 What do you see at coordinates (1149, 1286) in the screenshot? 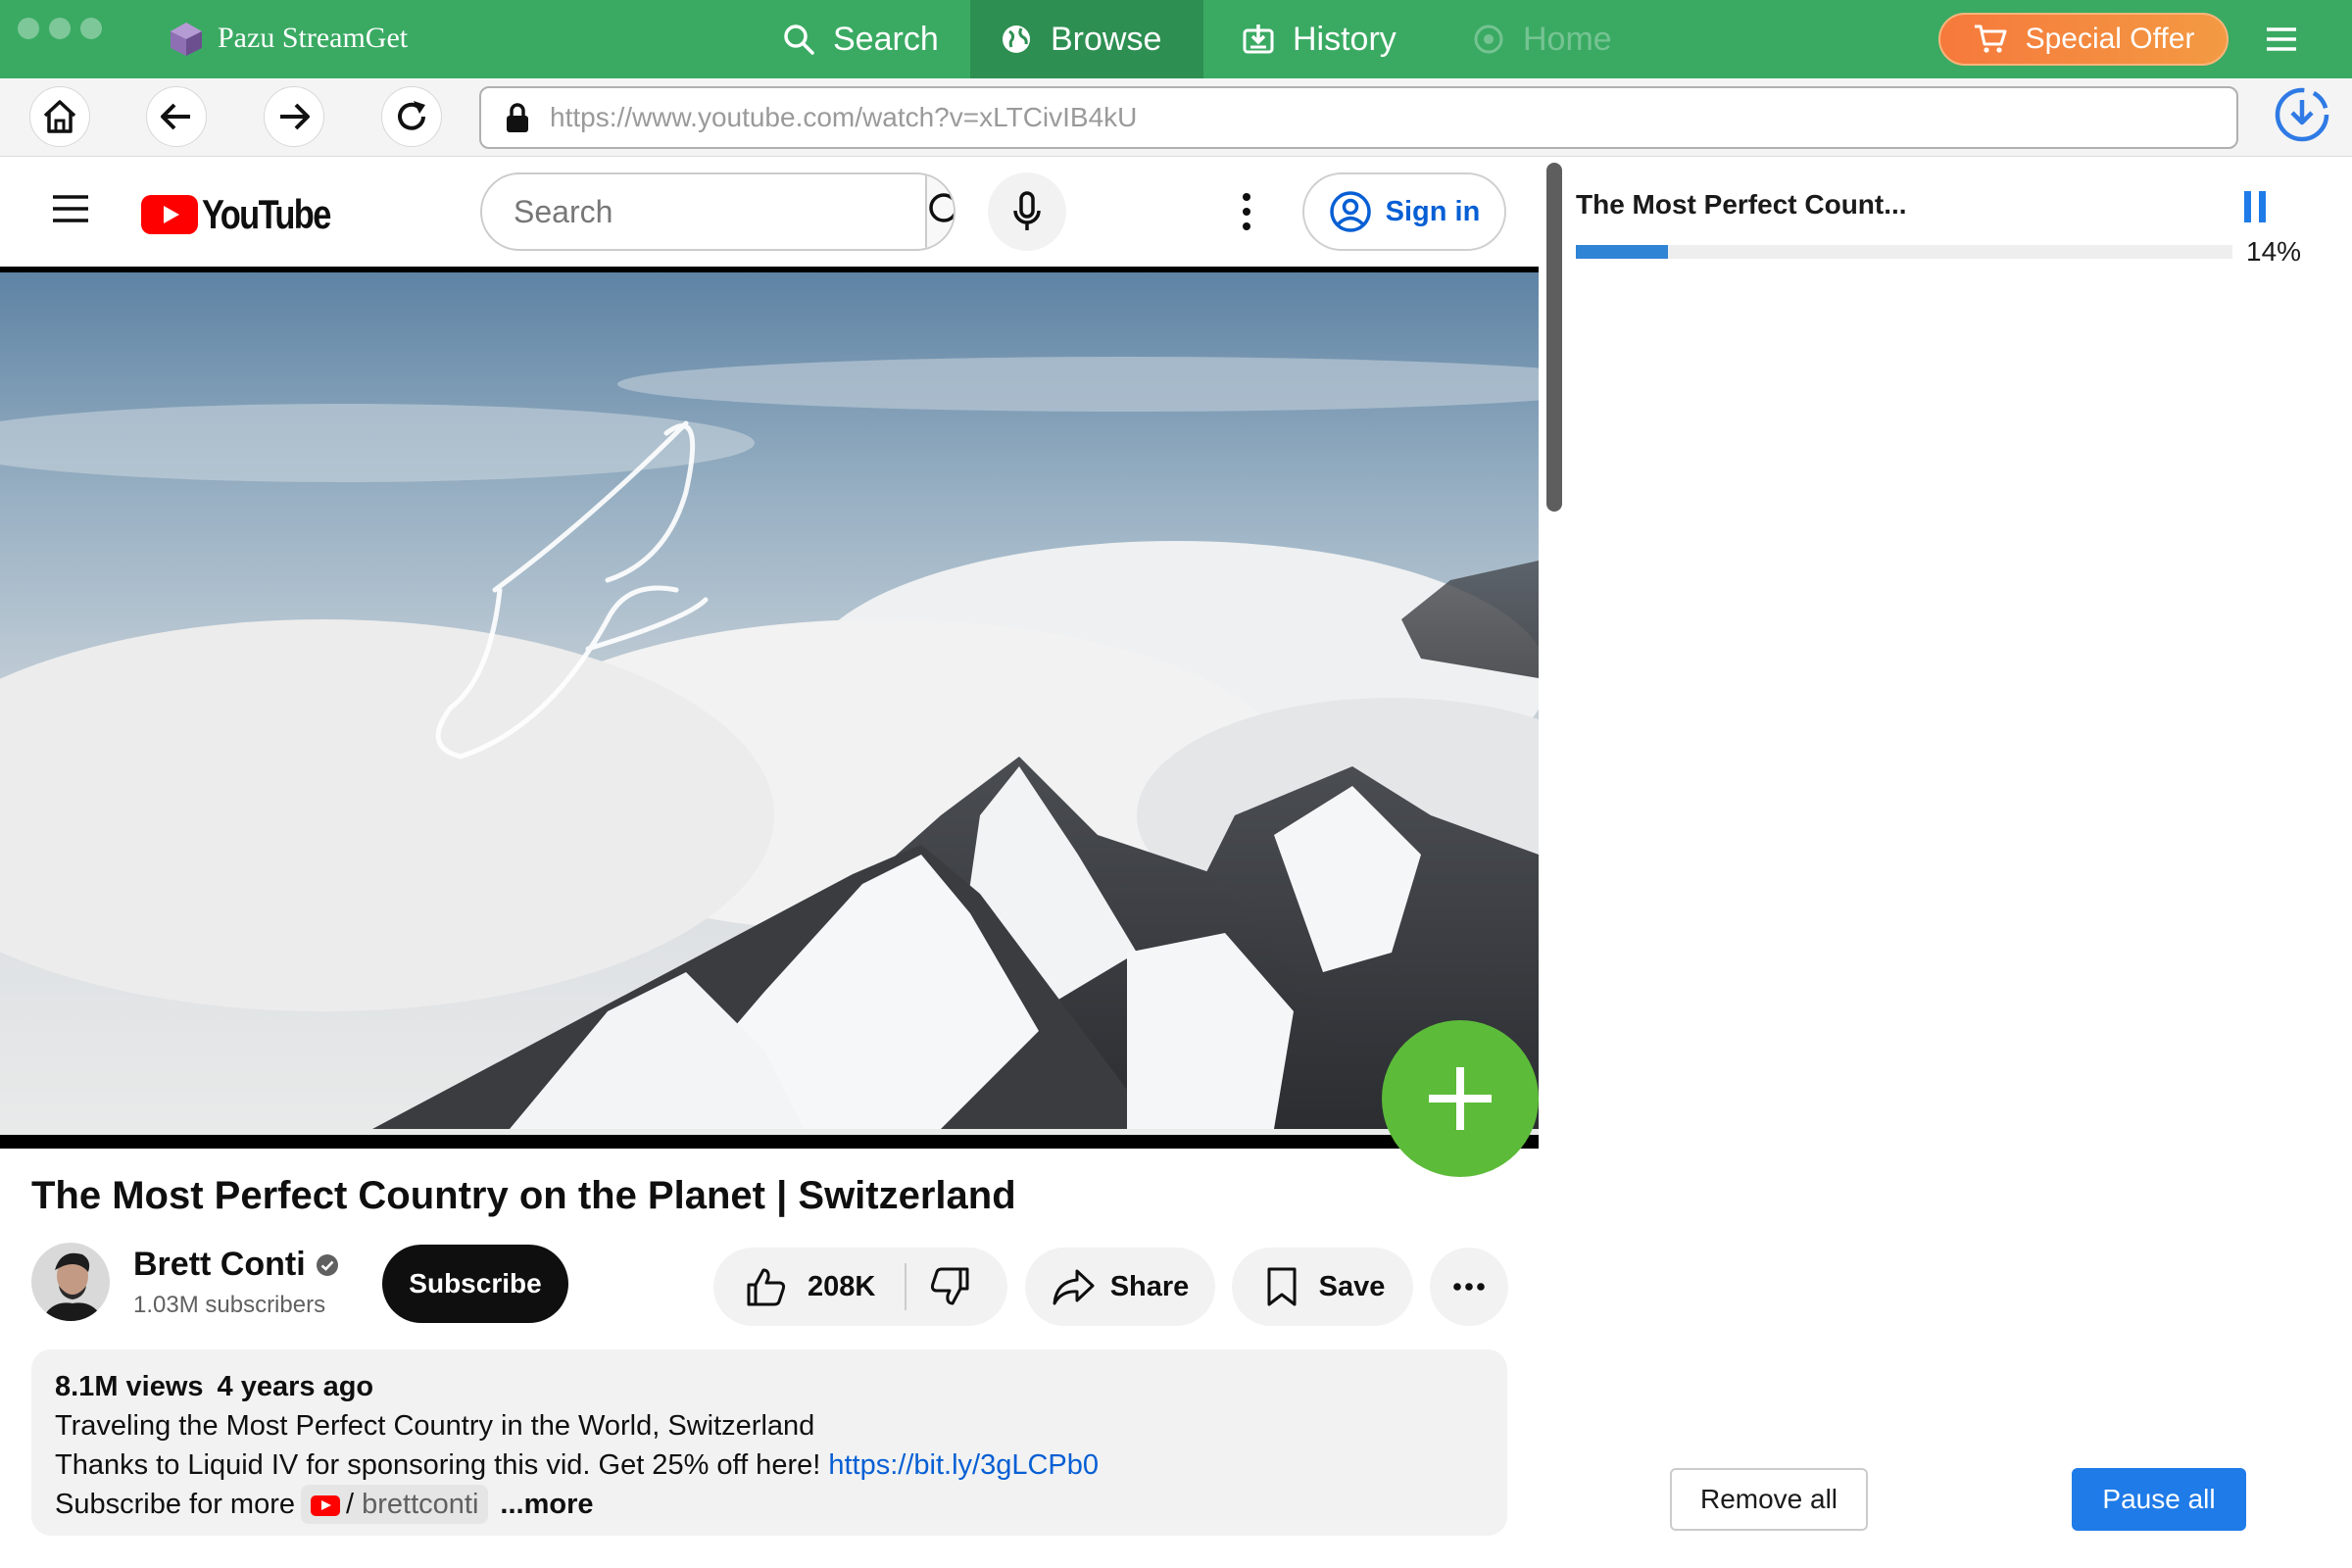
I see `share-label: Share` at bounding box center [1149, 1286].